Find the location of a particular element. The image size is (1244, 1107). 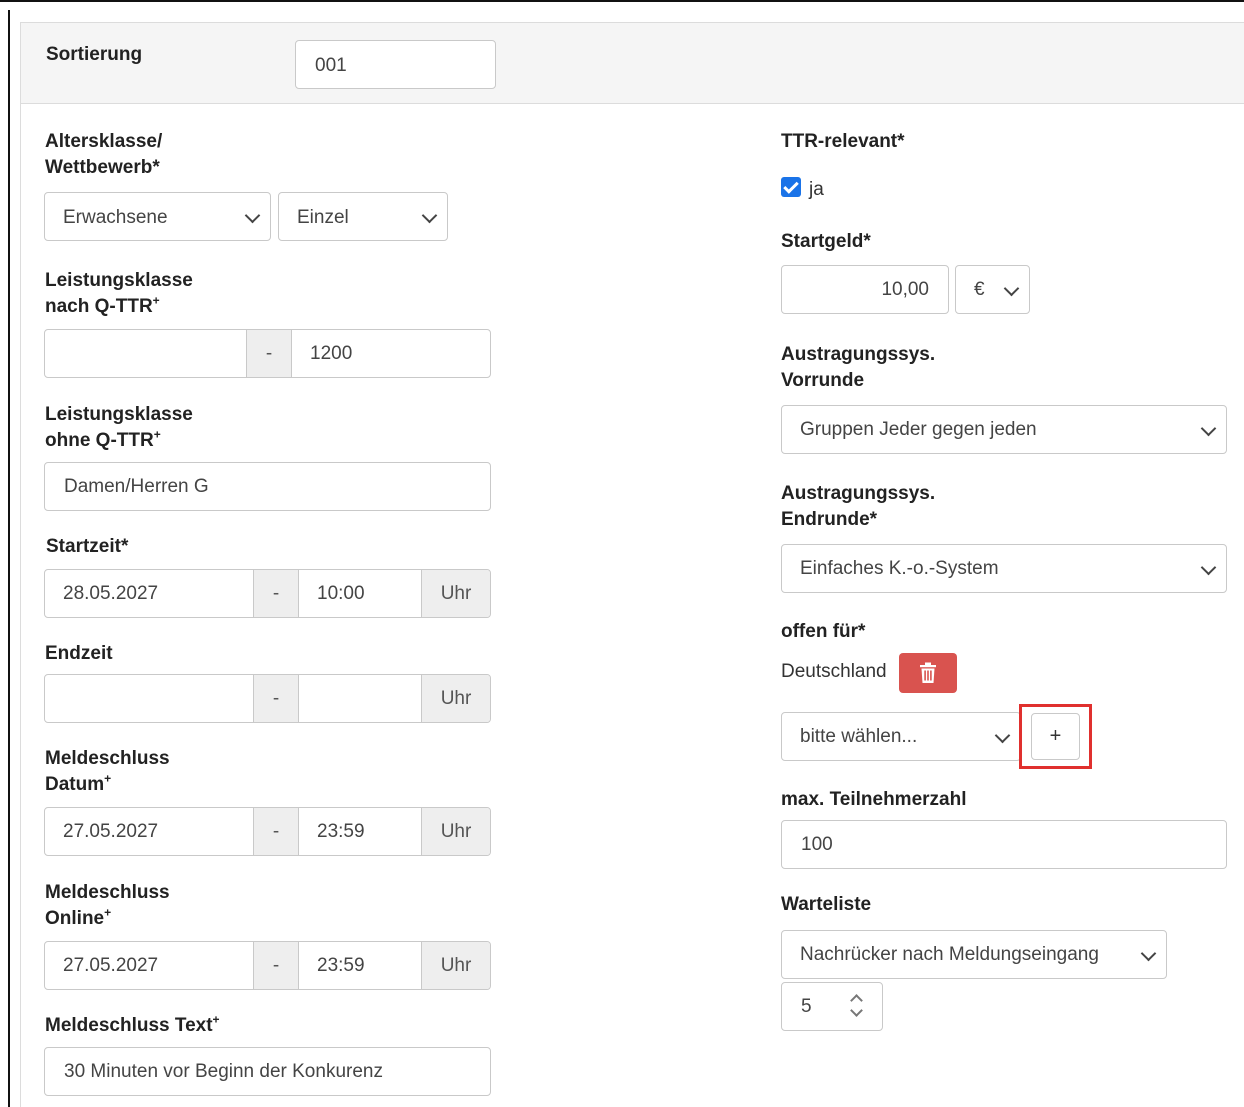

warteliste-count-input: 5 is located at coordinates (832, 1006).